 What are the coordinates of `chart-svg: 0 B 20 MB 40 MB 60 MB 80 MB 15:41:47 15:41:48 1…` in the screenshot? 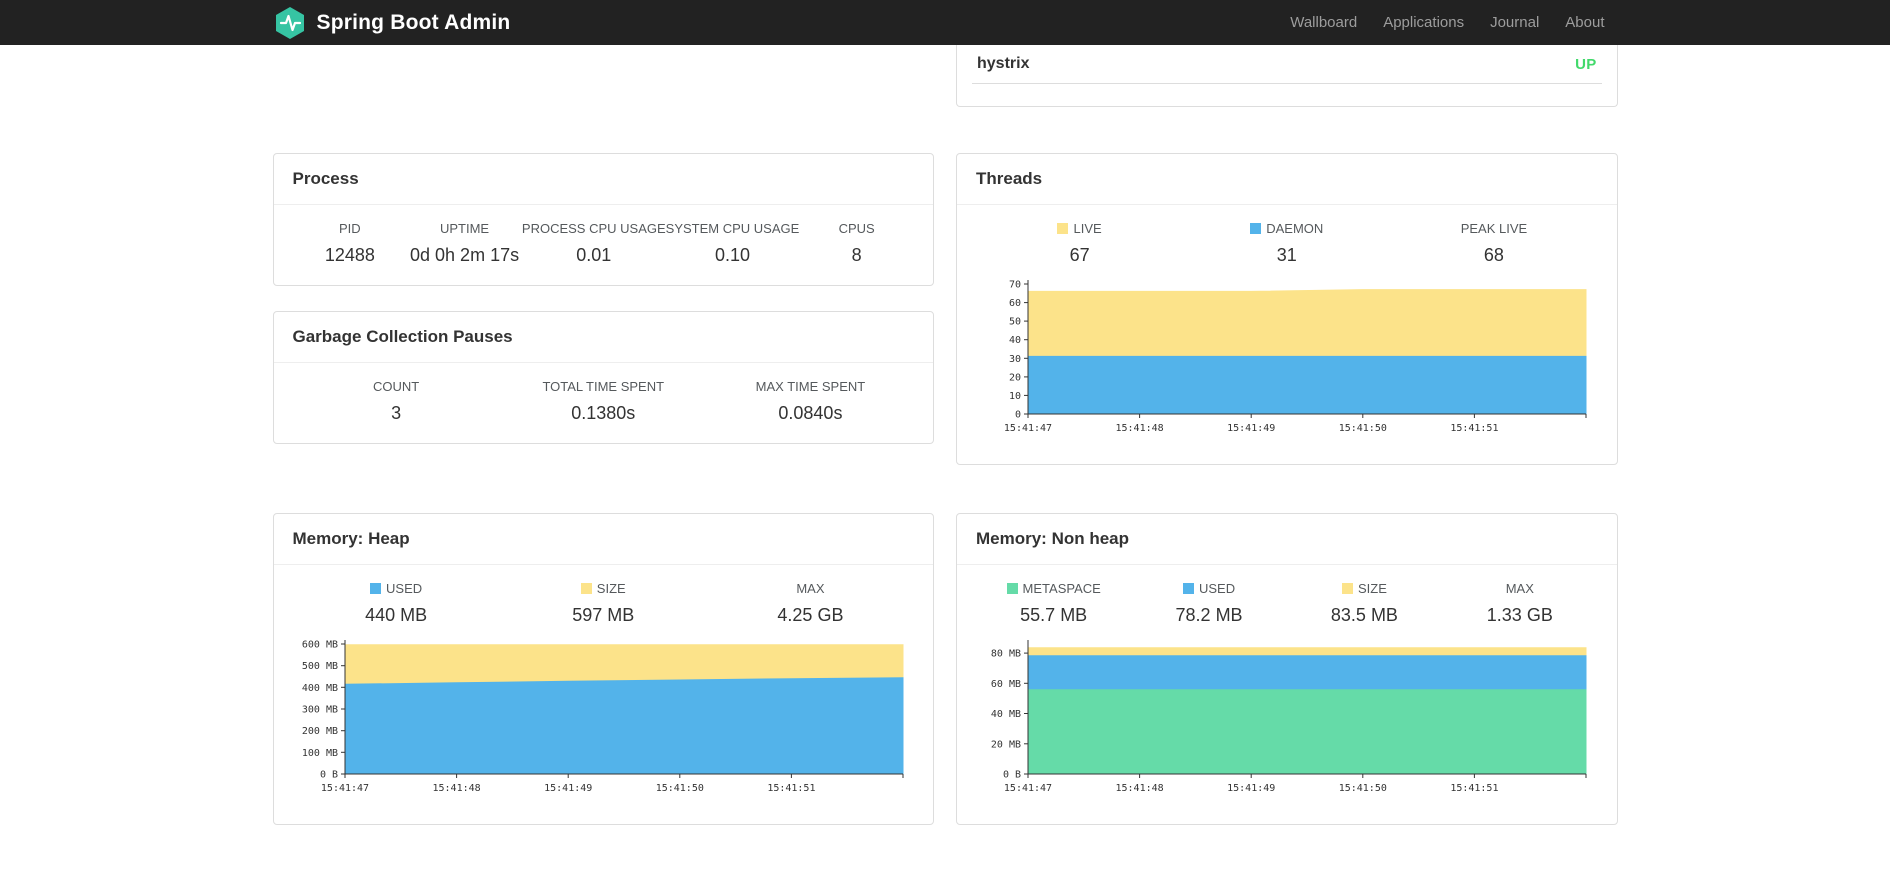 It's located at (1289, 717).